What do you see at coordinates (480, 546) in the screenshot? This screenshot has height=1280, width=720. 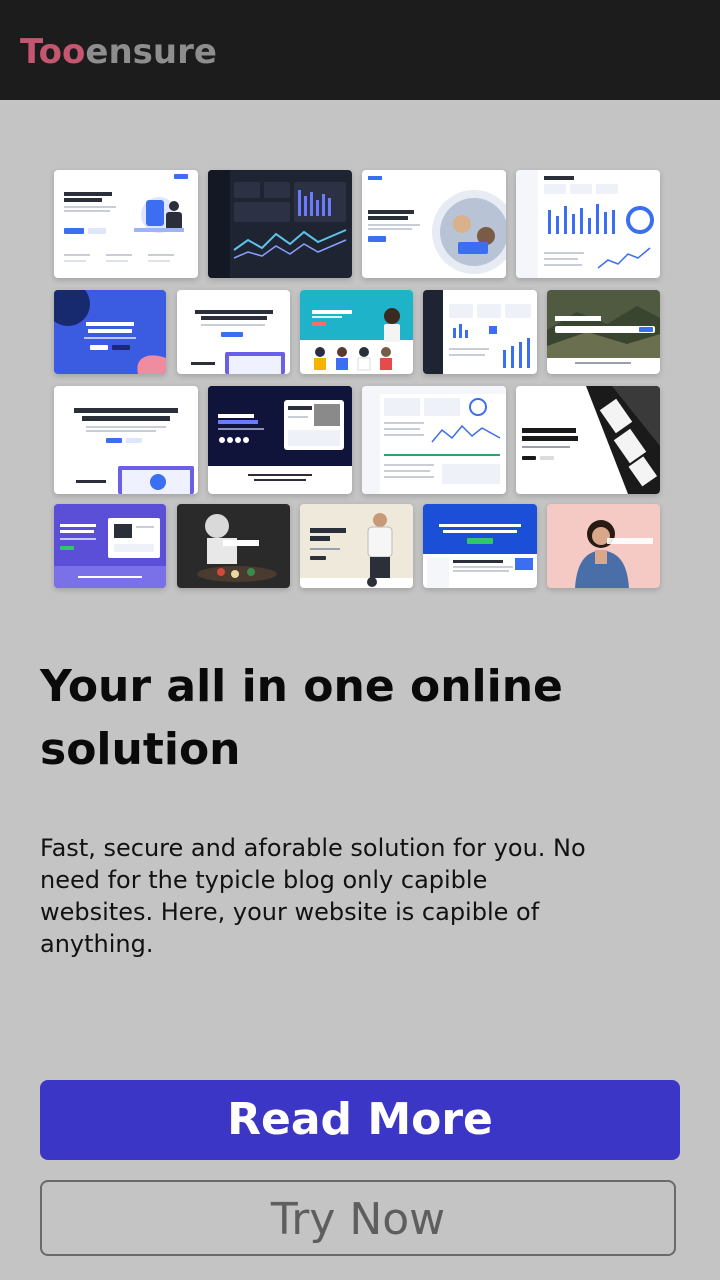 I see `thumb-docs` at bounding box center [480, 546].